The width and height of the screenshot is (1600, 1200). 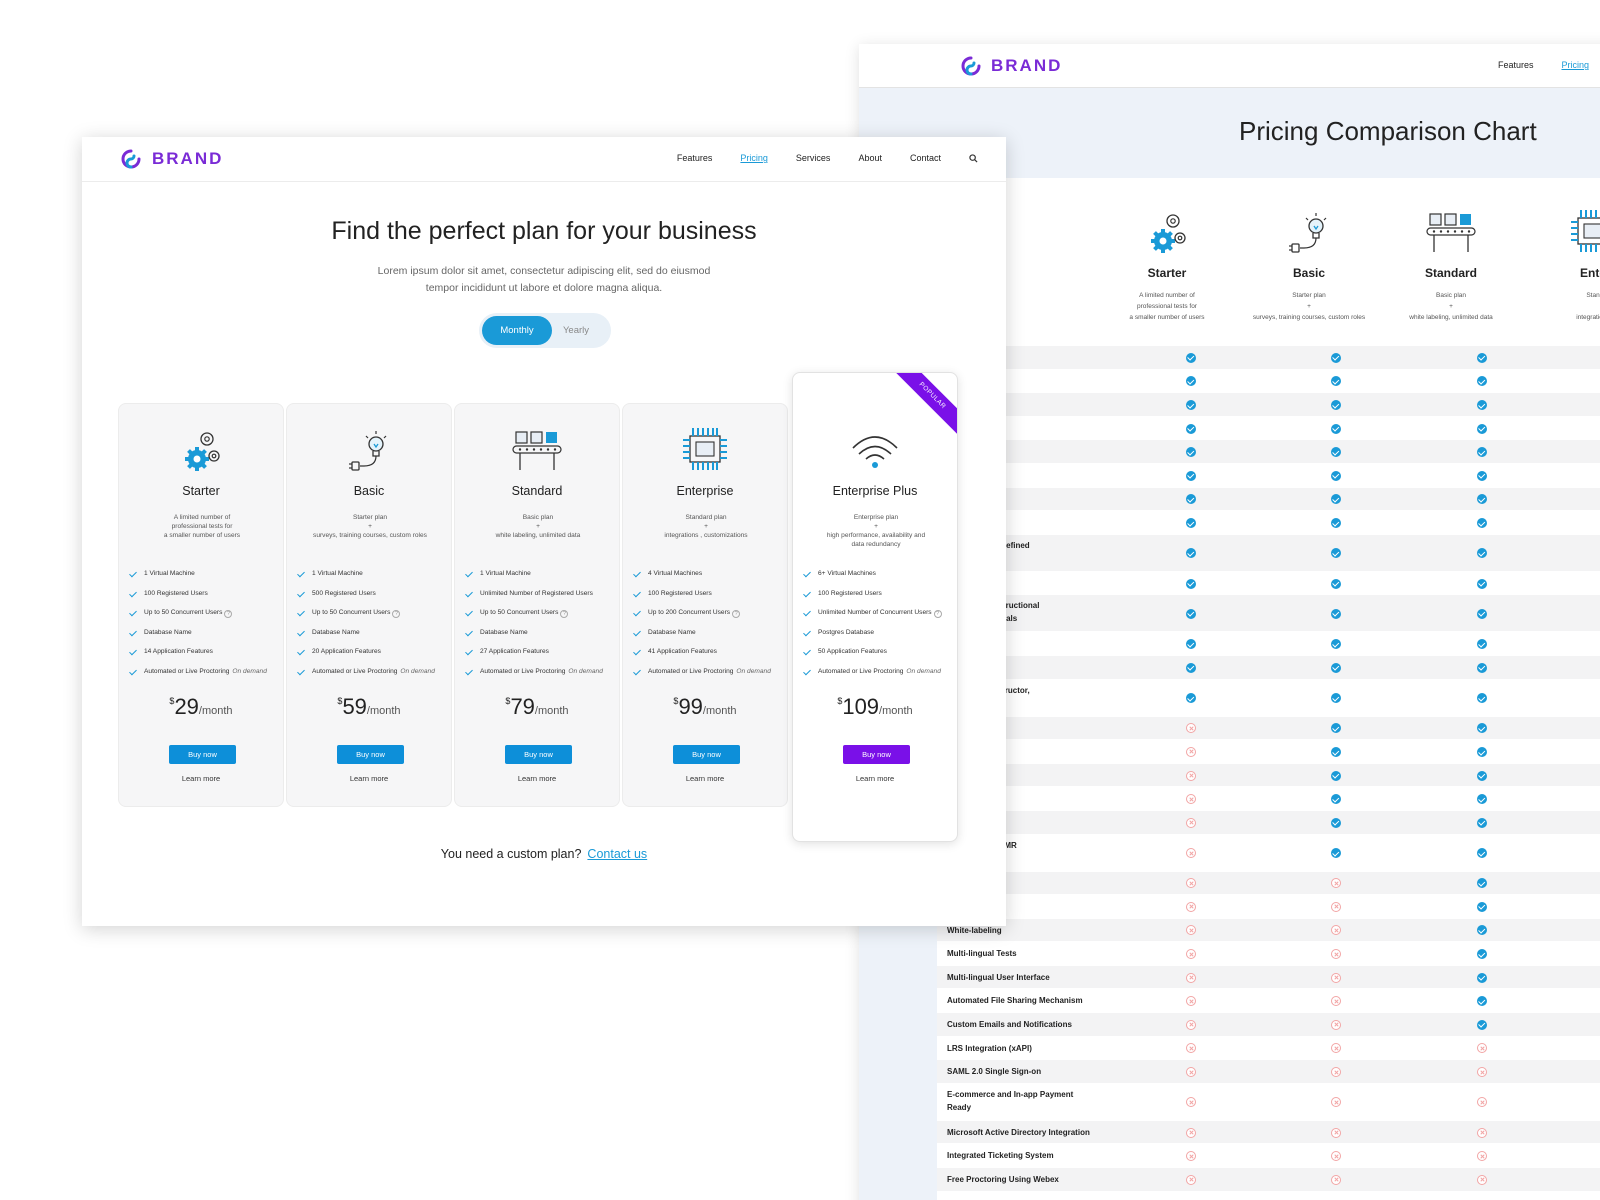 What do you see at coordinates (204, 618) in the screenshot?
I see `feature-item: Up to 50 Concurrent Users?` at bounding box center [204, 618].